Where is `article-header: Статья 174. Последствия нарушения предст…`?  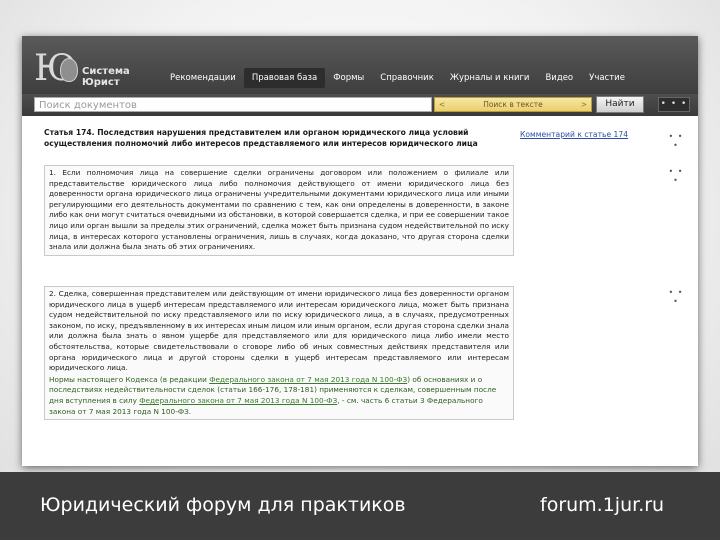
article-header: Статья 174. Последствия нарушения предст… is located at coordinates (279, 138).